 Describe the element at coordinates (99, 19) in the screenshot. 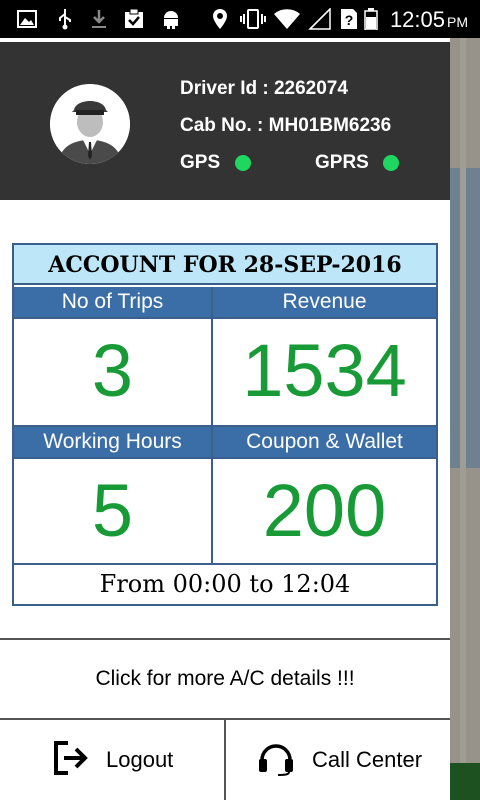

I see `download-icon` at that location.